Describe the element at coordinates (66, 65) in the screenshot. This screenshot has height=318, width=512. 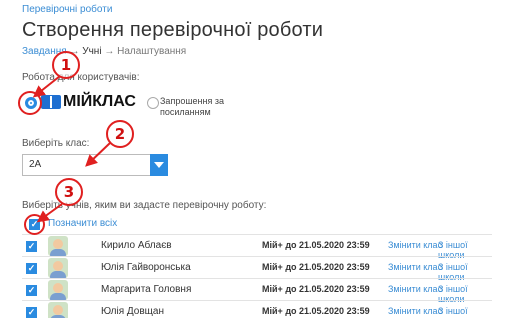
I see `annotation-marker-1: 1` at that location.